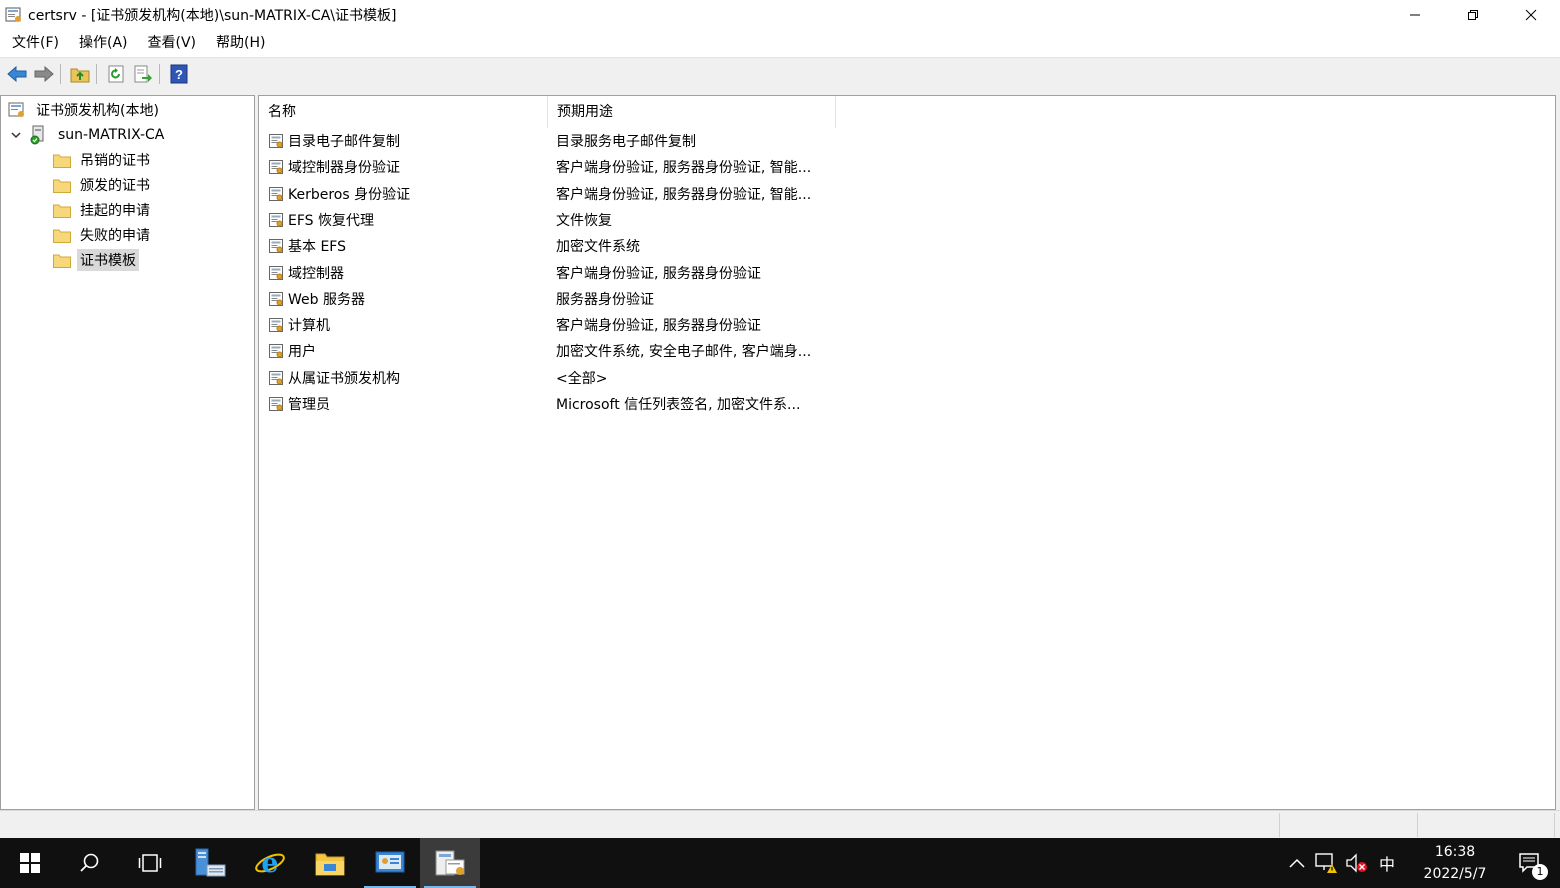 This screenshot has height=888, width=1560. What do you see at coordinates (344, 142) in the screenshot?
I see `template-name: 目录电子邮件复制` at bounding box center [344, 142].